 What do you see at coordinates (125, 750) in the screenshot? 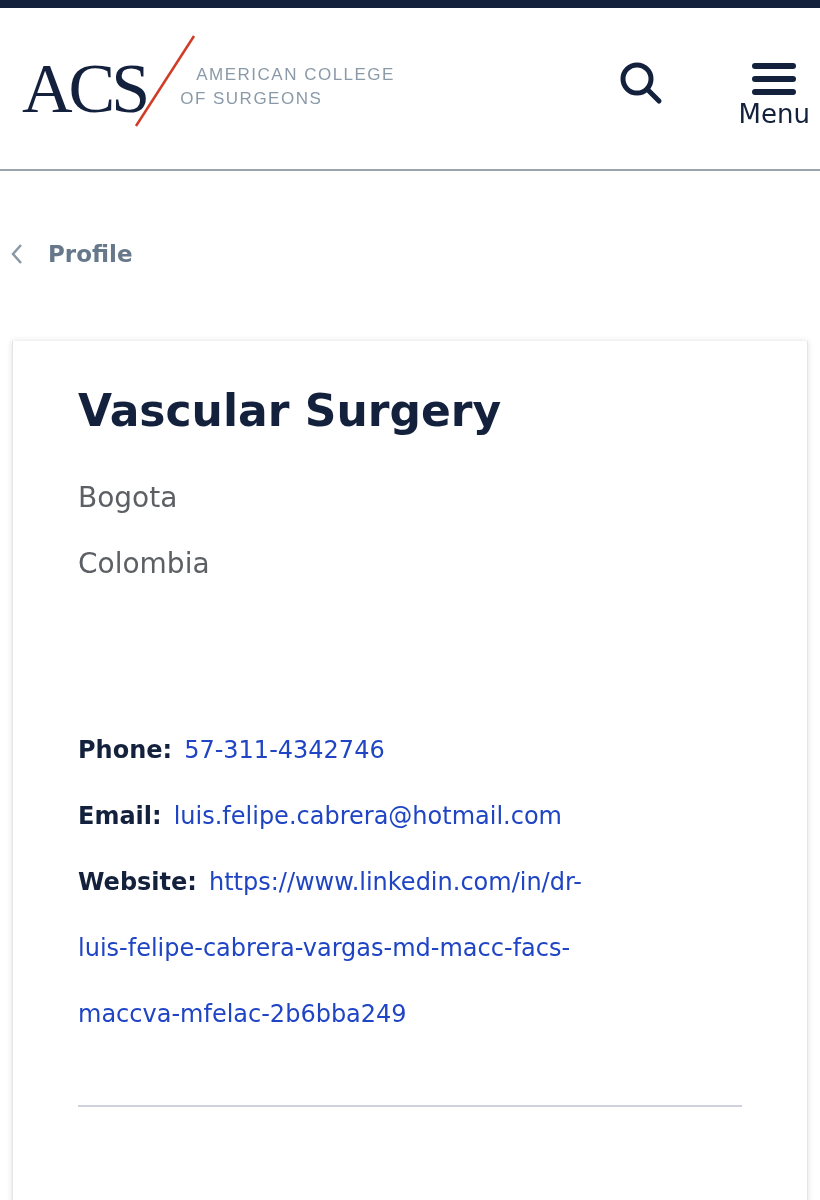
I see `contact-label: Phone:` at bounding box center [125, 750].